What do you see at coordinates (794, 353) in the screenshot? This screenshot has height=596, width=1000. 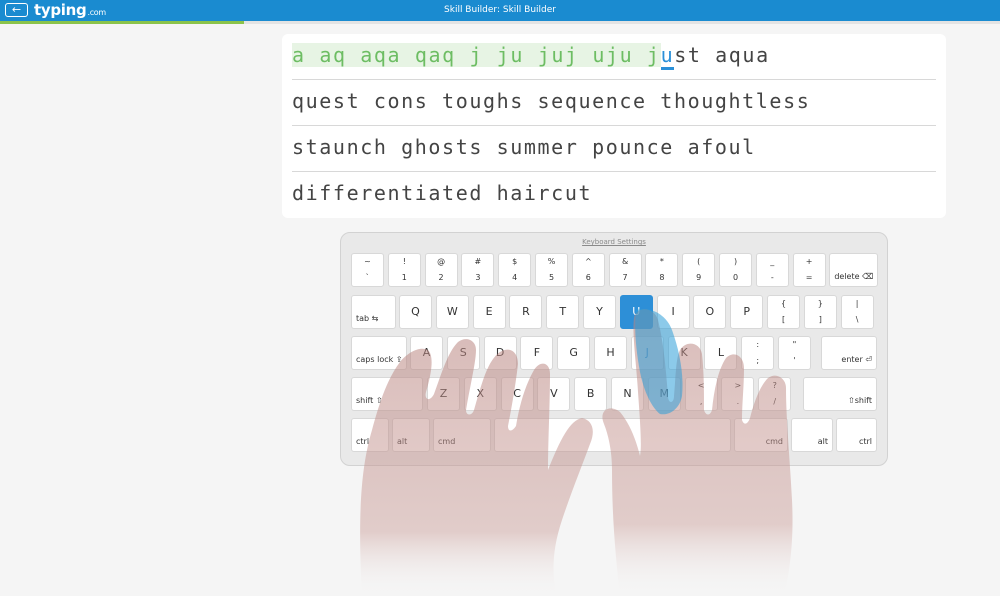 I see `key-quote: " '` at bounding box center [794, 353].